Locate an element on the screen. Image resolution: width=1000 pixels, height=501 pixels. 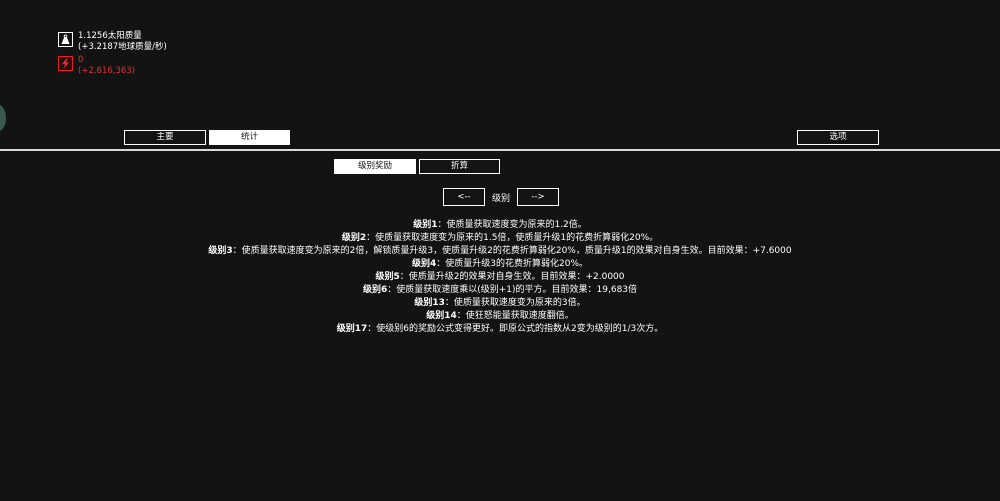
reward-row: 级别2：使质量获取速度变为原来的1.5倍，使质量升级1的花费折算弱化20%。 is located at coordinates (500, 238).